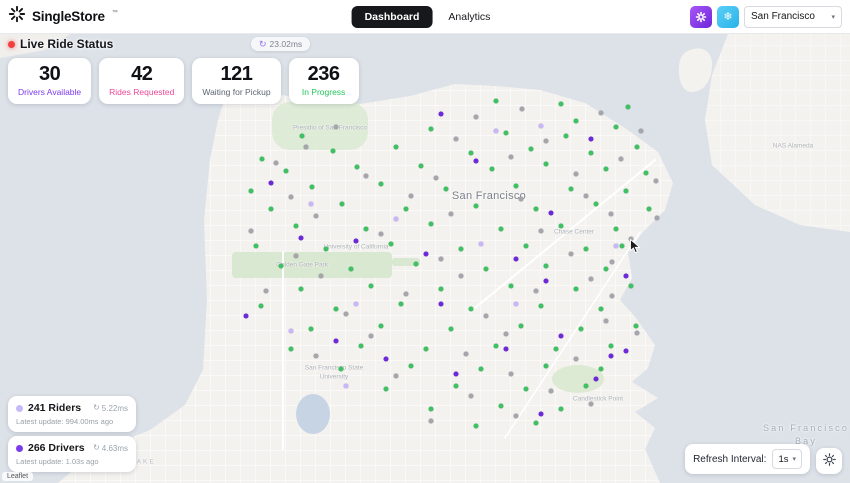  What do you see at coordinates (19, 448) in the screenshot?
I see `drivers-dot-icon` at bounding box center [19, 448].